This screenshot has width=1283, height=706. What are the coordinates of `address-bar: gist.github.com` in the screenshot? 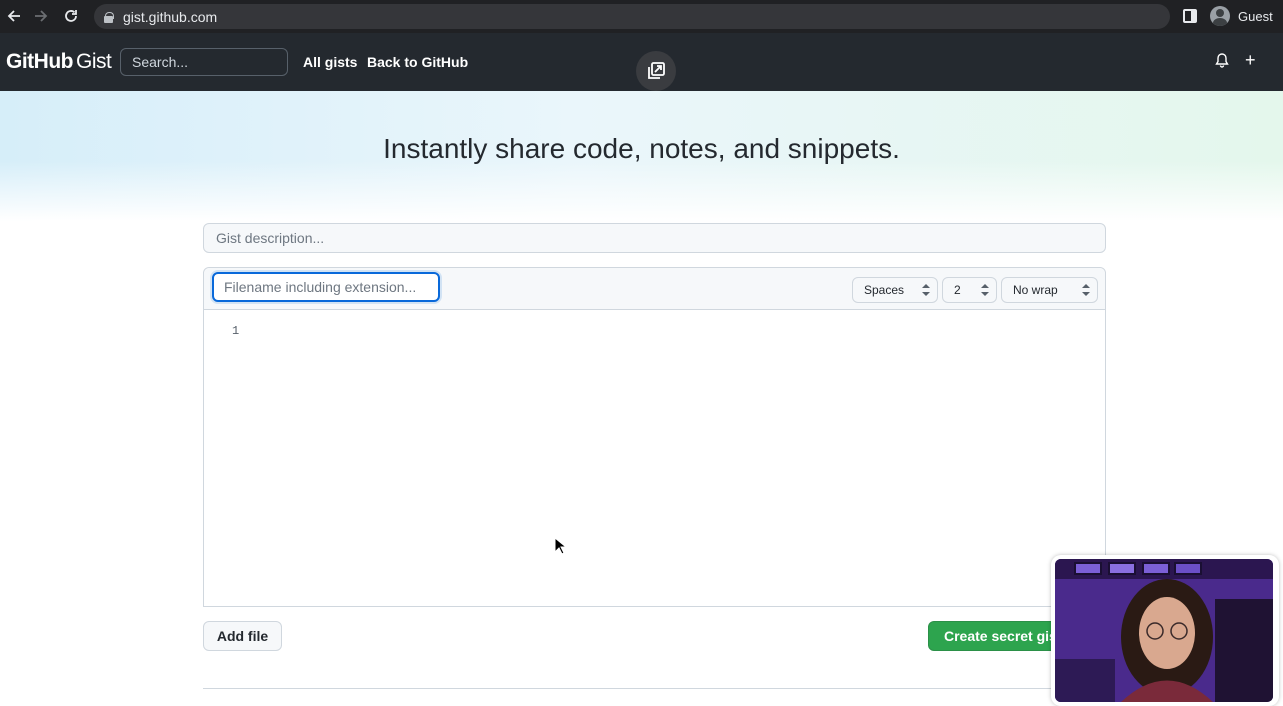 It's located at (632, 16).